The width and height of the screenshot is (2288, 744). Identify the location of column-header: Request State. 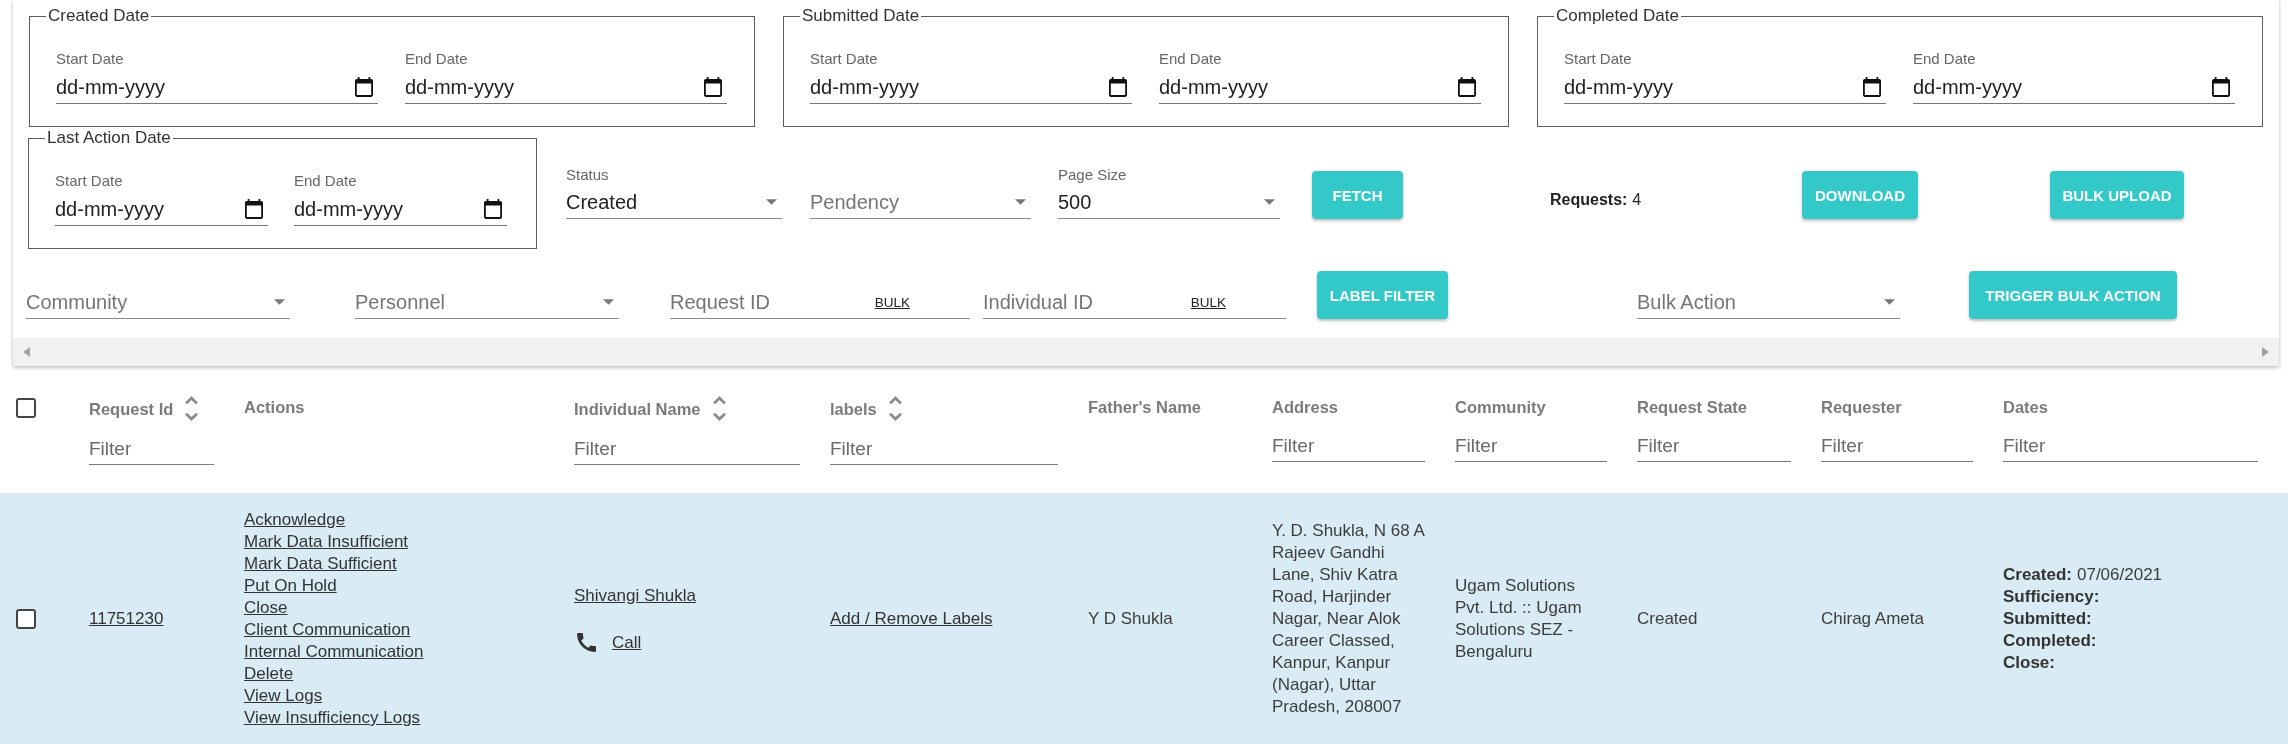
(1692, 407).